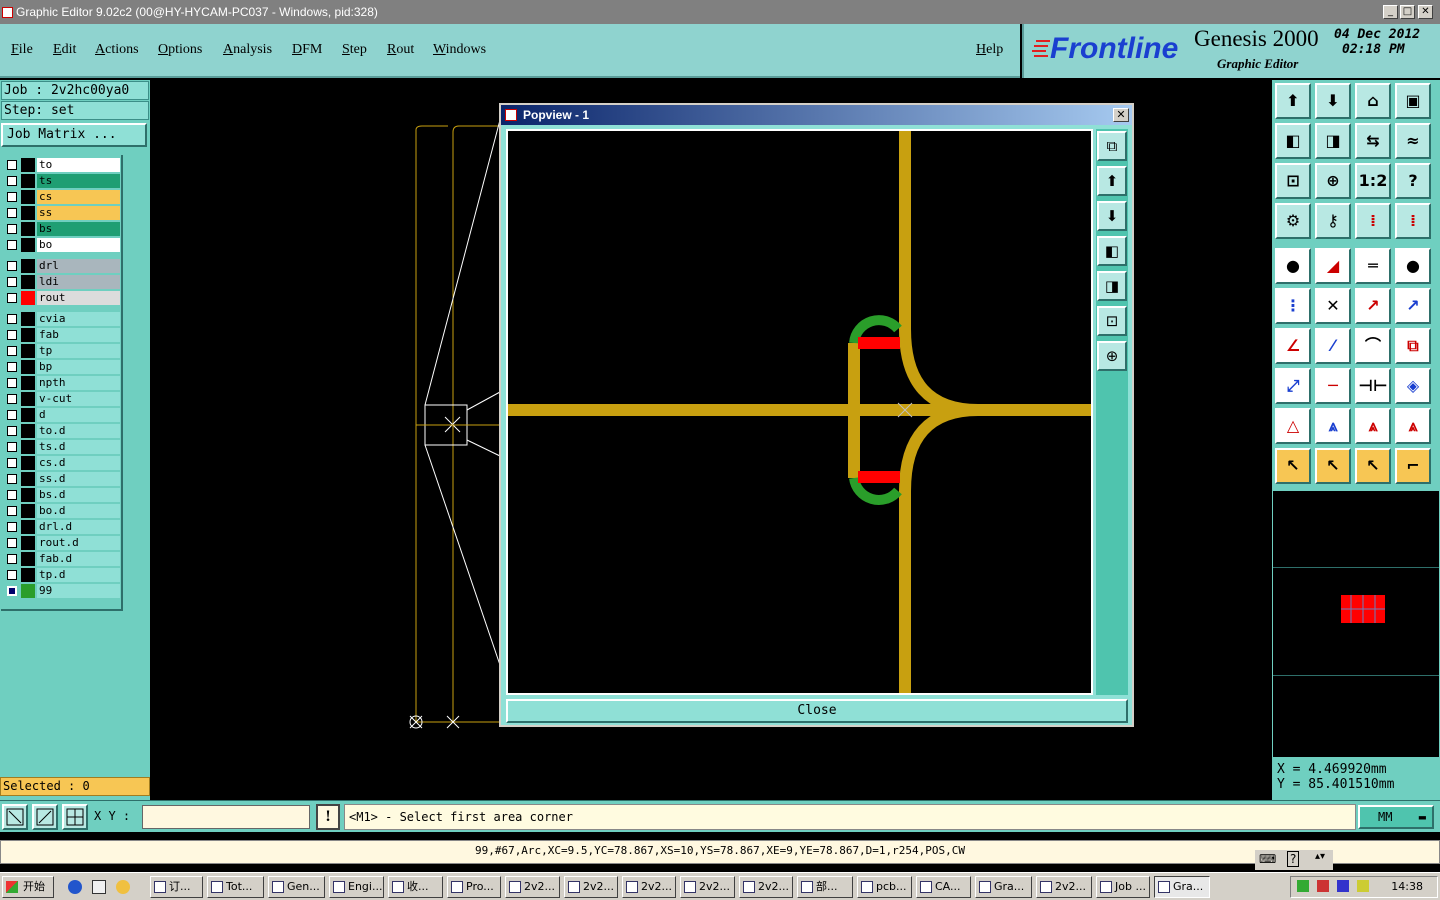 This screenshot has width=1440, height=900. Describe the element at coordinates (1333, 426) in the screenshot. I see `vertex-icon: ⩓` at that location.